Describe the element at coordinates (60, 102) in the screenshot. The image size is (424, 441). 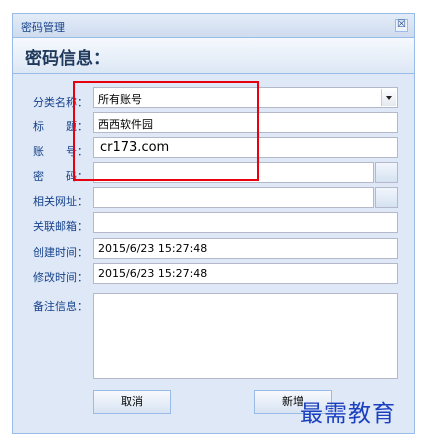
I see `category-label: 分类名称：` at that location.